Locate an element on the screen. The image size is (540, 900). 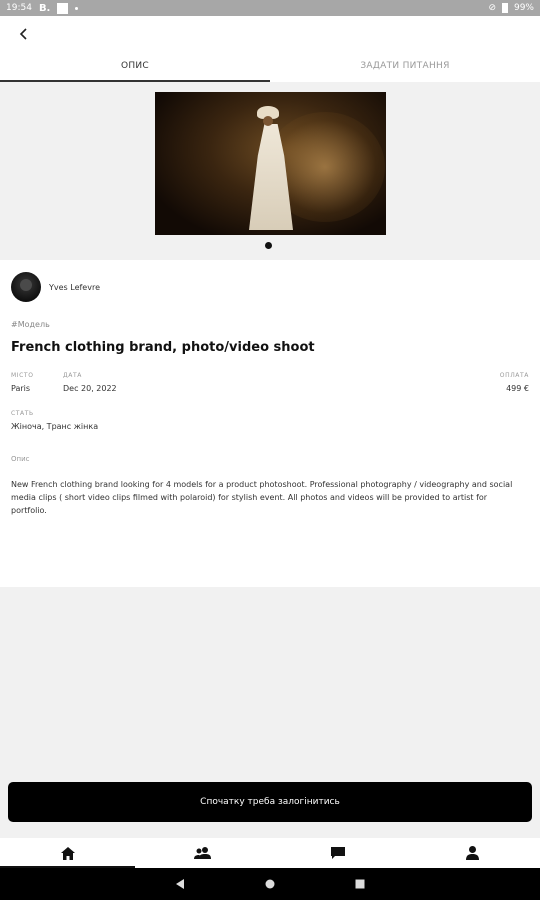
tab-bar: ОПИС ЗАДАТИ ПИТАННЯ is located at coordinates (270, 67).